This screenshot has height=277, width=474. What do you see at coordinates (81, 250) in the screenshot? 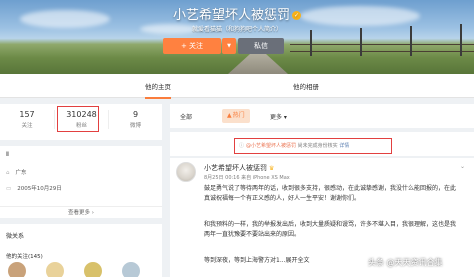
I see `relations-panel: 微关系 他的关注(145)` at bounding box center [81, 250].